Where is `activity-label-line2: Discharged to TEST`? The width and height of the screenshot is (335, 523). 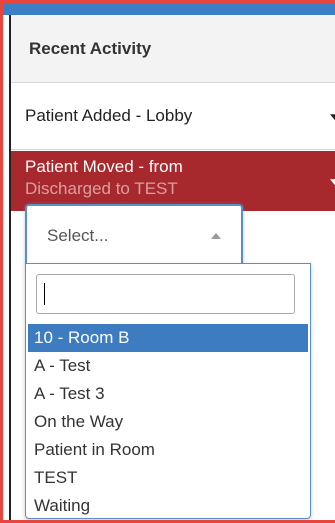 activity-label-line2: Discharged to TEST is located at coordinates (101, 188).